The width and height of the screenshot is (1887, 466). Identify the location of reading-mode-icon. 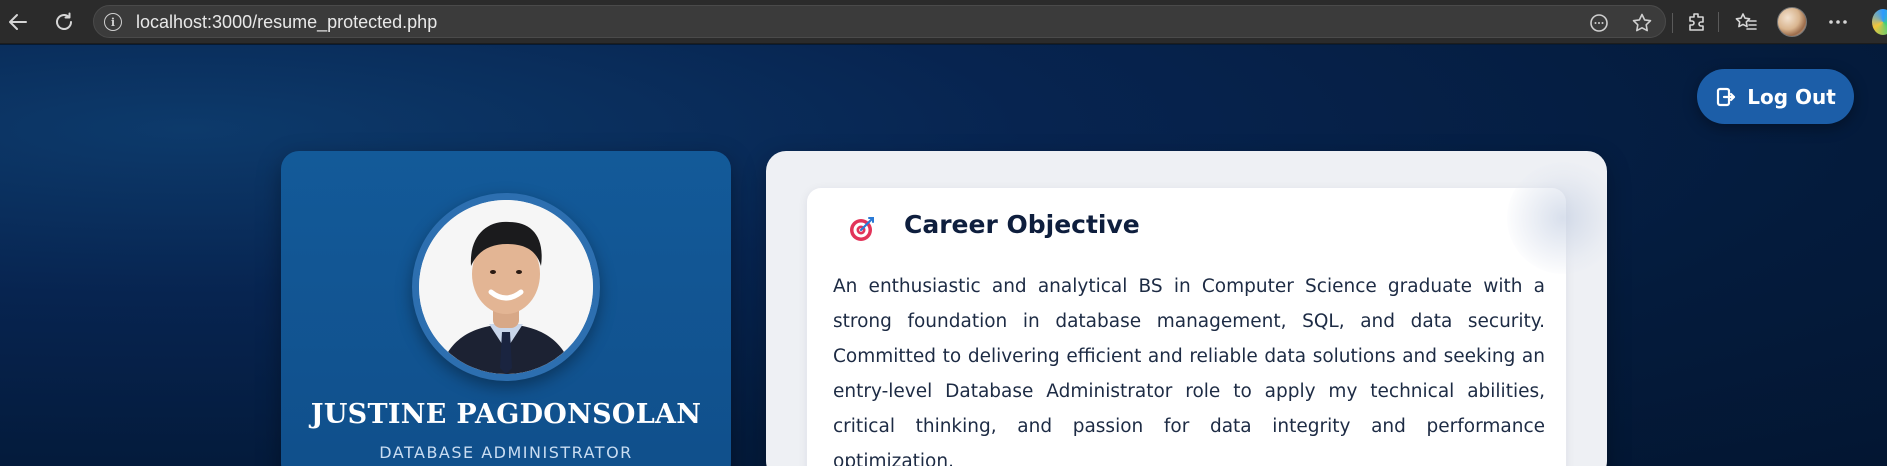
(1599, 23).